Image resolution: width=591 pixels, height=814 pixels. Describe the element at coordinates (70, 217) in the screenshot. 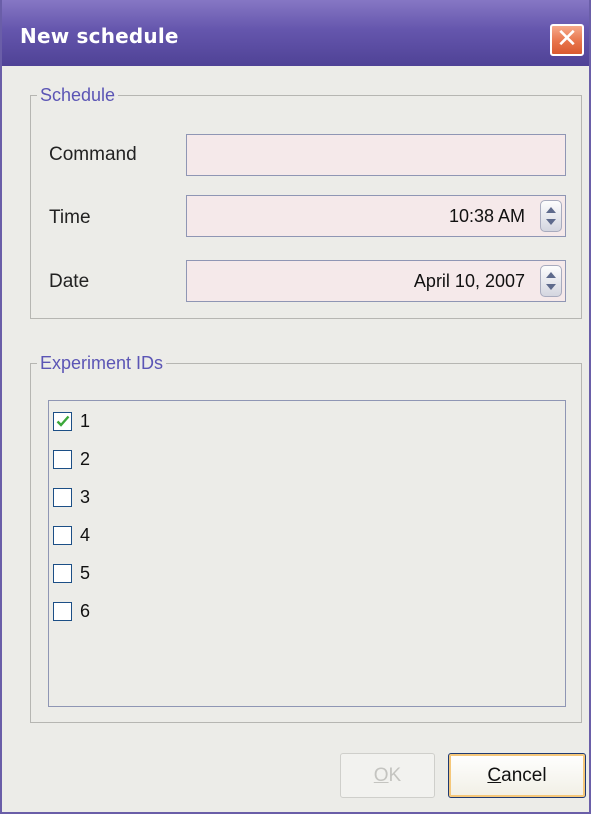

I see `time-label: Time` at that location.